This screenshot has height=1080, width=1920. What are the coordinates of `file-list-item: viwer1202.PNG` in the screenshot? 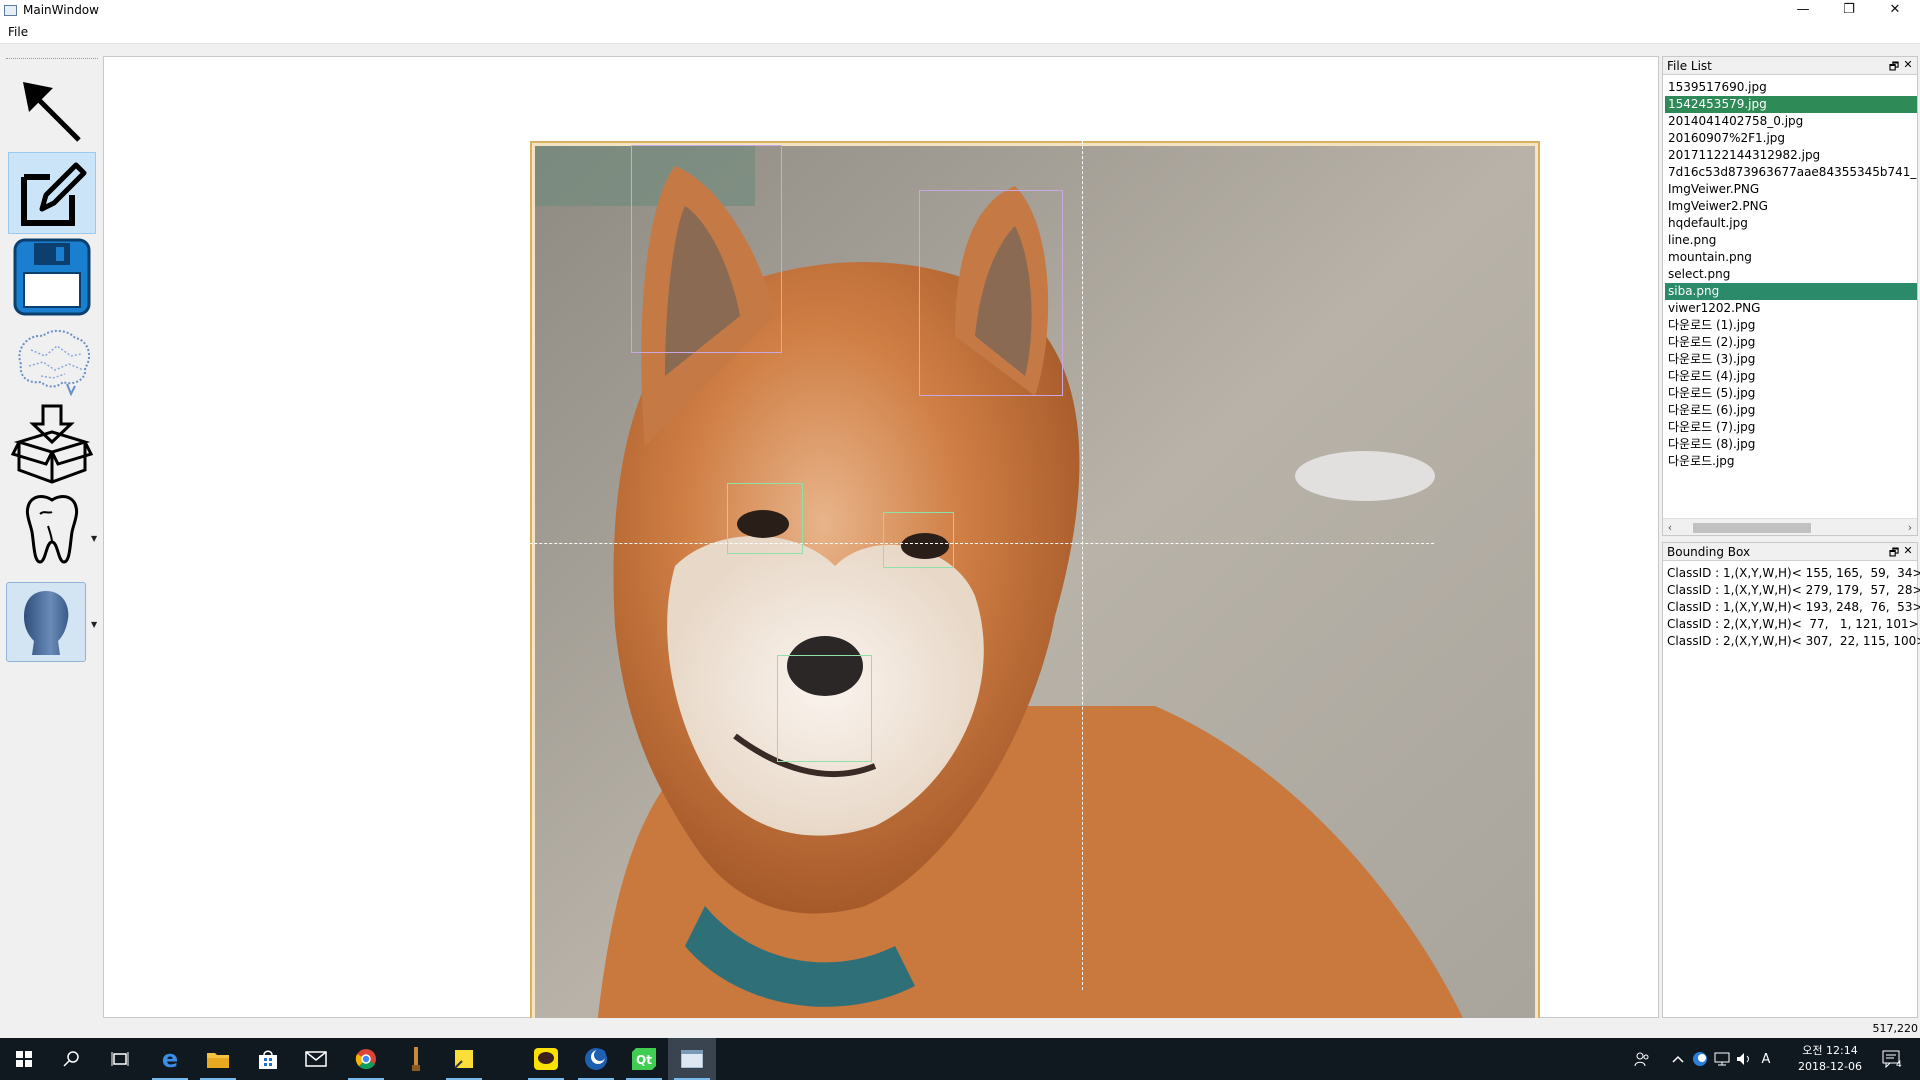 It's located at (1791, 308).